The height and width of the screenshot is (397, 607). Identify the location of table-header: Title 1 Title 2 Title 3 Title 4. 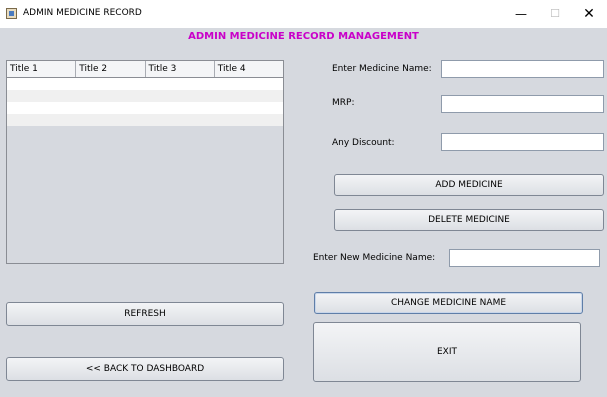
(145, 69).